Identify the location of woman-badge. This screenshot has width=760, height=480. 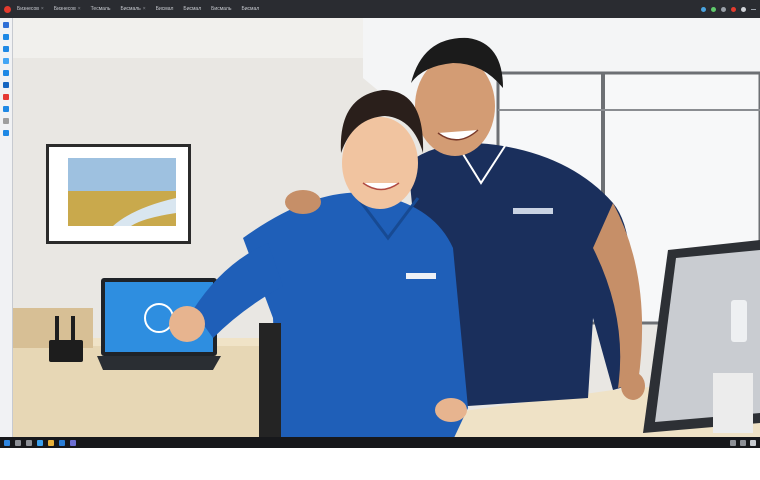
(421, 276).